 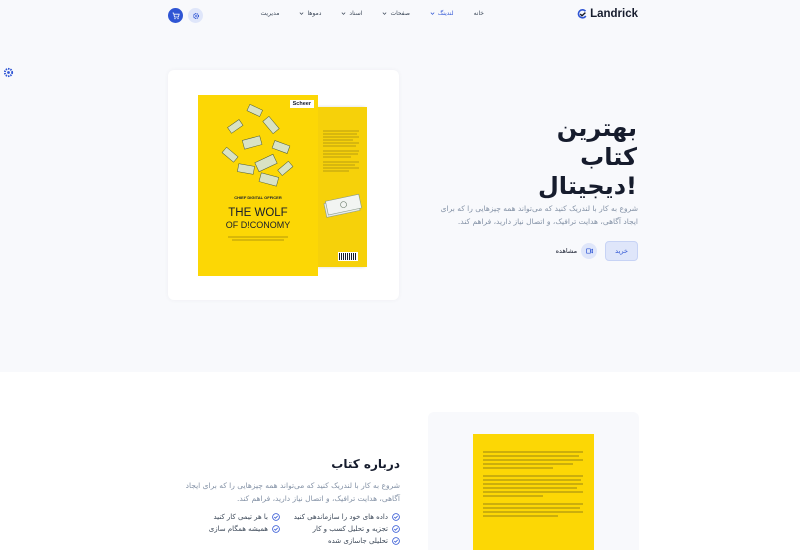 I want to click on barcode, so click(x=348, y=256).